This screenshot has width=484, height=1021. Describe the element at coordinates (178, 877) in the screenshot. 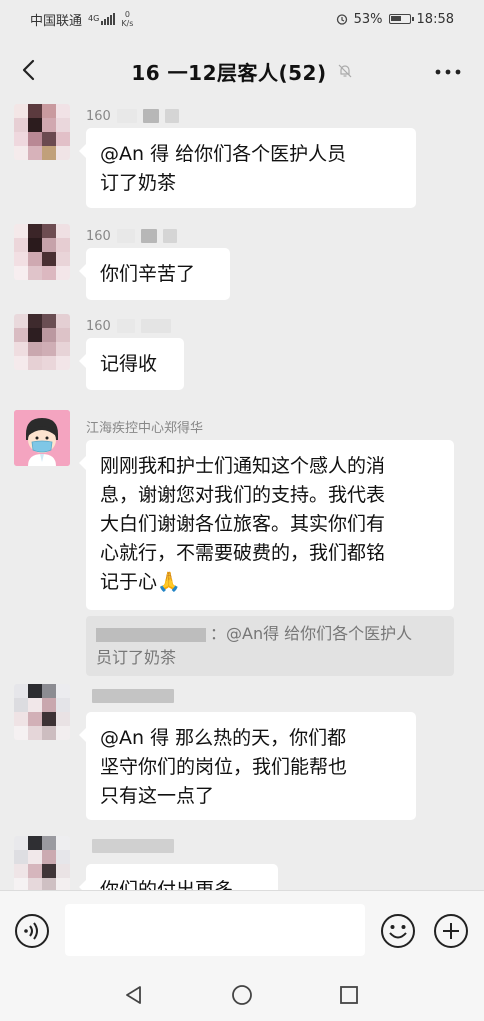

I see `message-bubble: 你们的付出更多` at that location.